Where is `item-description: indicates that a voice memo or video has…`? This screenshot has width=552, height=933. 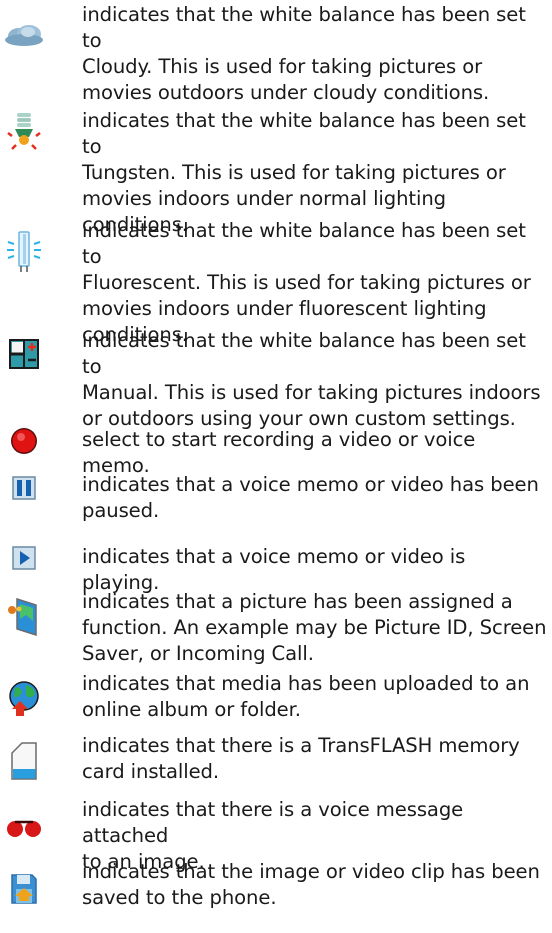
item-description: indicates that a voice memo or video has… is located at coordinates (310, 497).